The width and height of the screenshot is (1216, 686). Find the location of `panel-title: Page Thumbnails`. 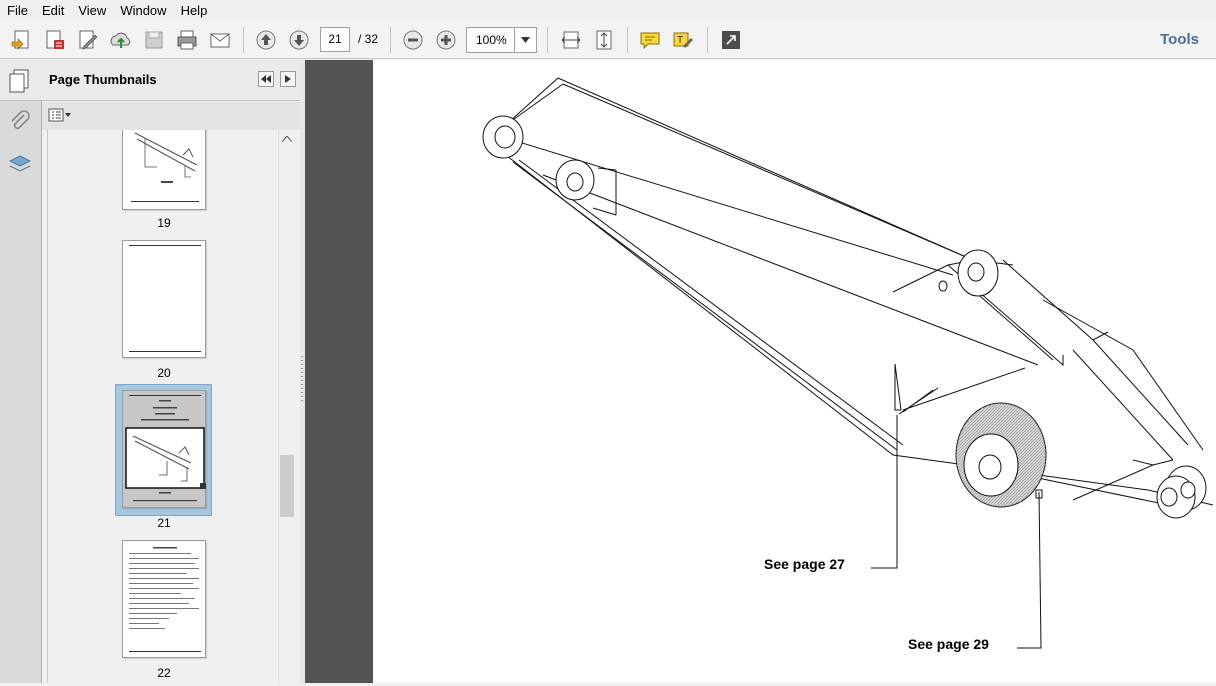

panel-title: Page Thumbnails is located at coordinates (103, 79).